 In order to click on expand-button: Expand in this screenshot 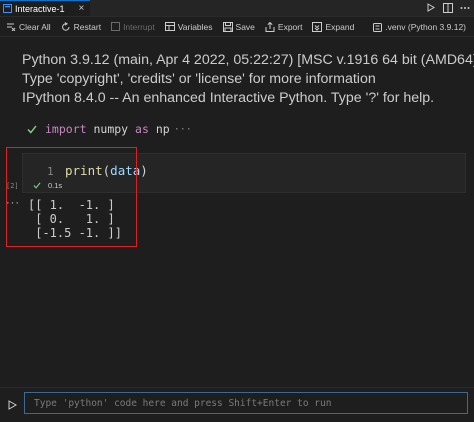, I will do `click(333, 26)`.